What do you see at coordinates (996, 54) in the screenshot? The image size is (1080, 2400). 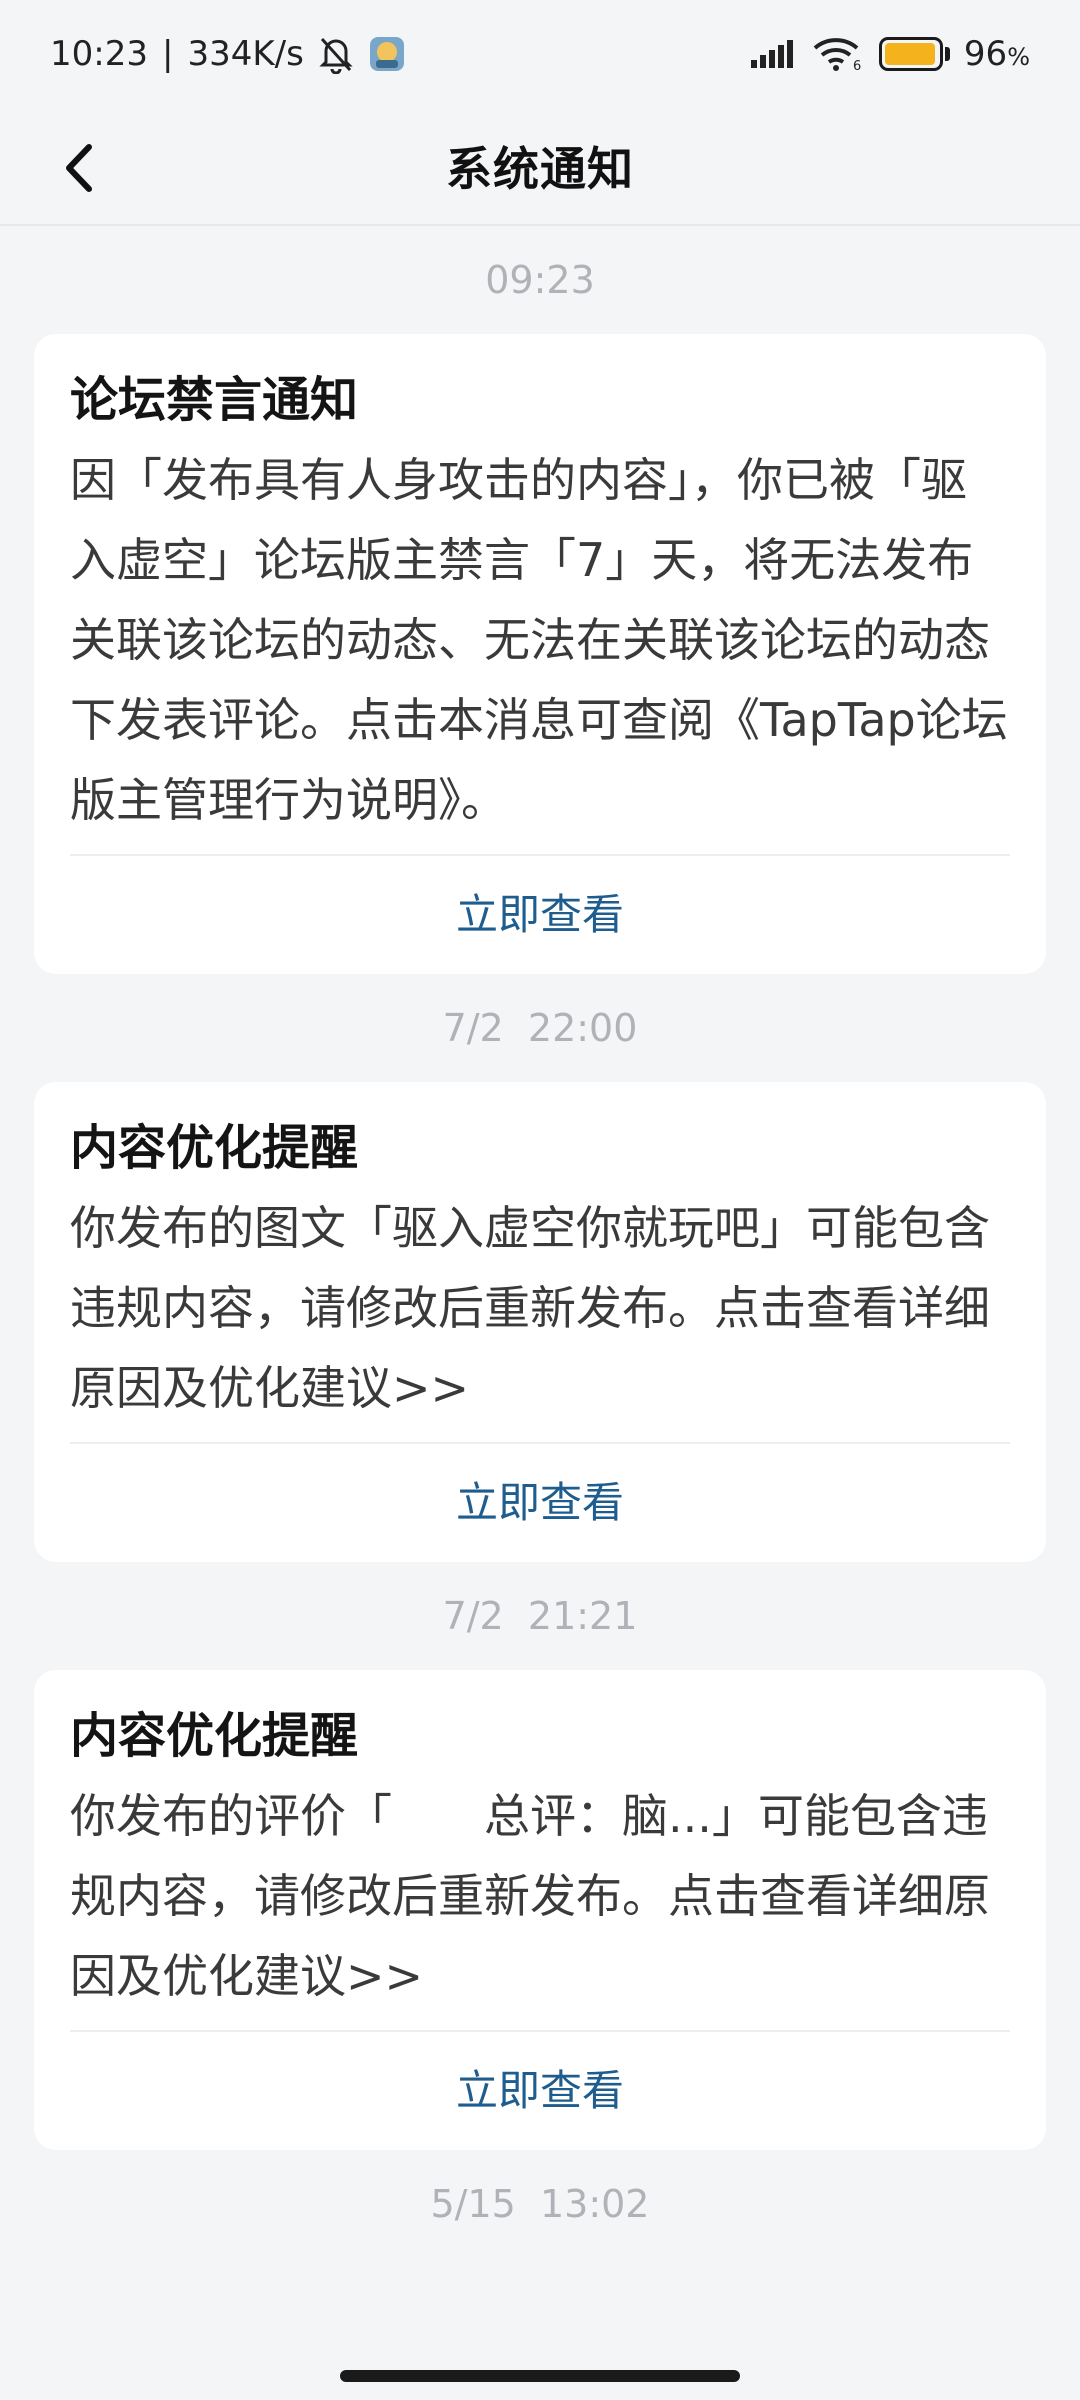 I see `battery-percent: 96%` at bounding box center [996, 54].